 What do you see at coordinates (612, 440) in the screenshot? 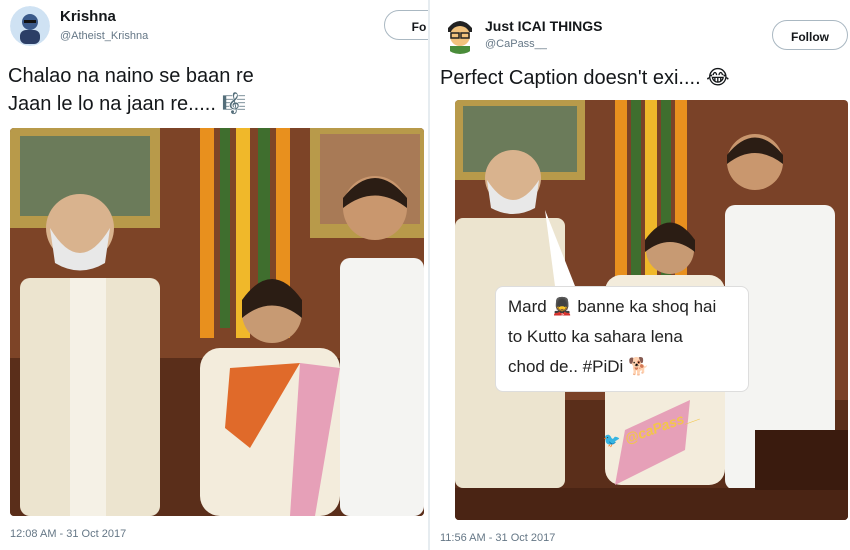
I see `bird-icon: 🐦` at bounding box center [612, 440].